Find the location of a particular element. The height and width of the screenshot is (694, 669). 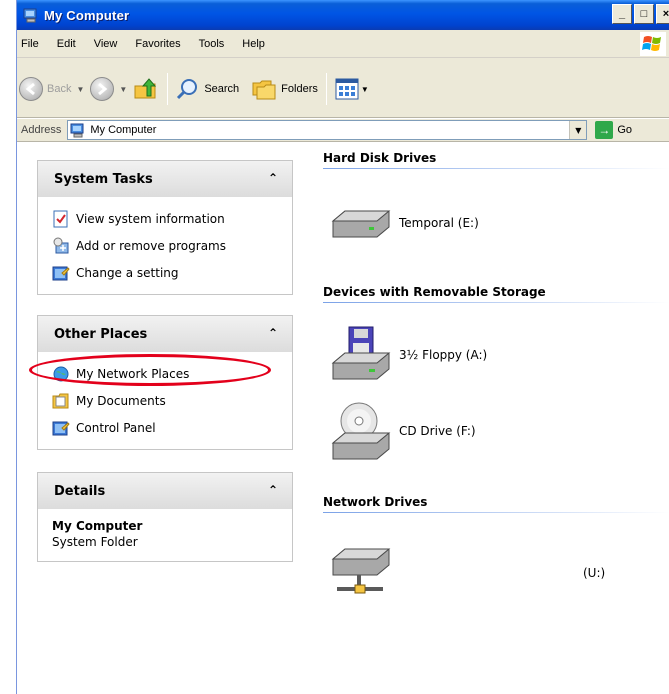

forward-button: ▼ is located at coordinates (108, 89).